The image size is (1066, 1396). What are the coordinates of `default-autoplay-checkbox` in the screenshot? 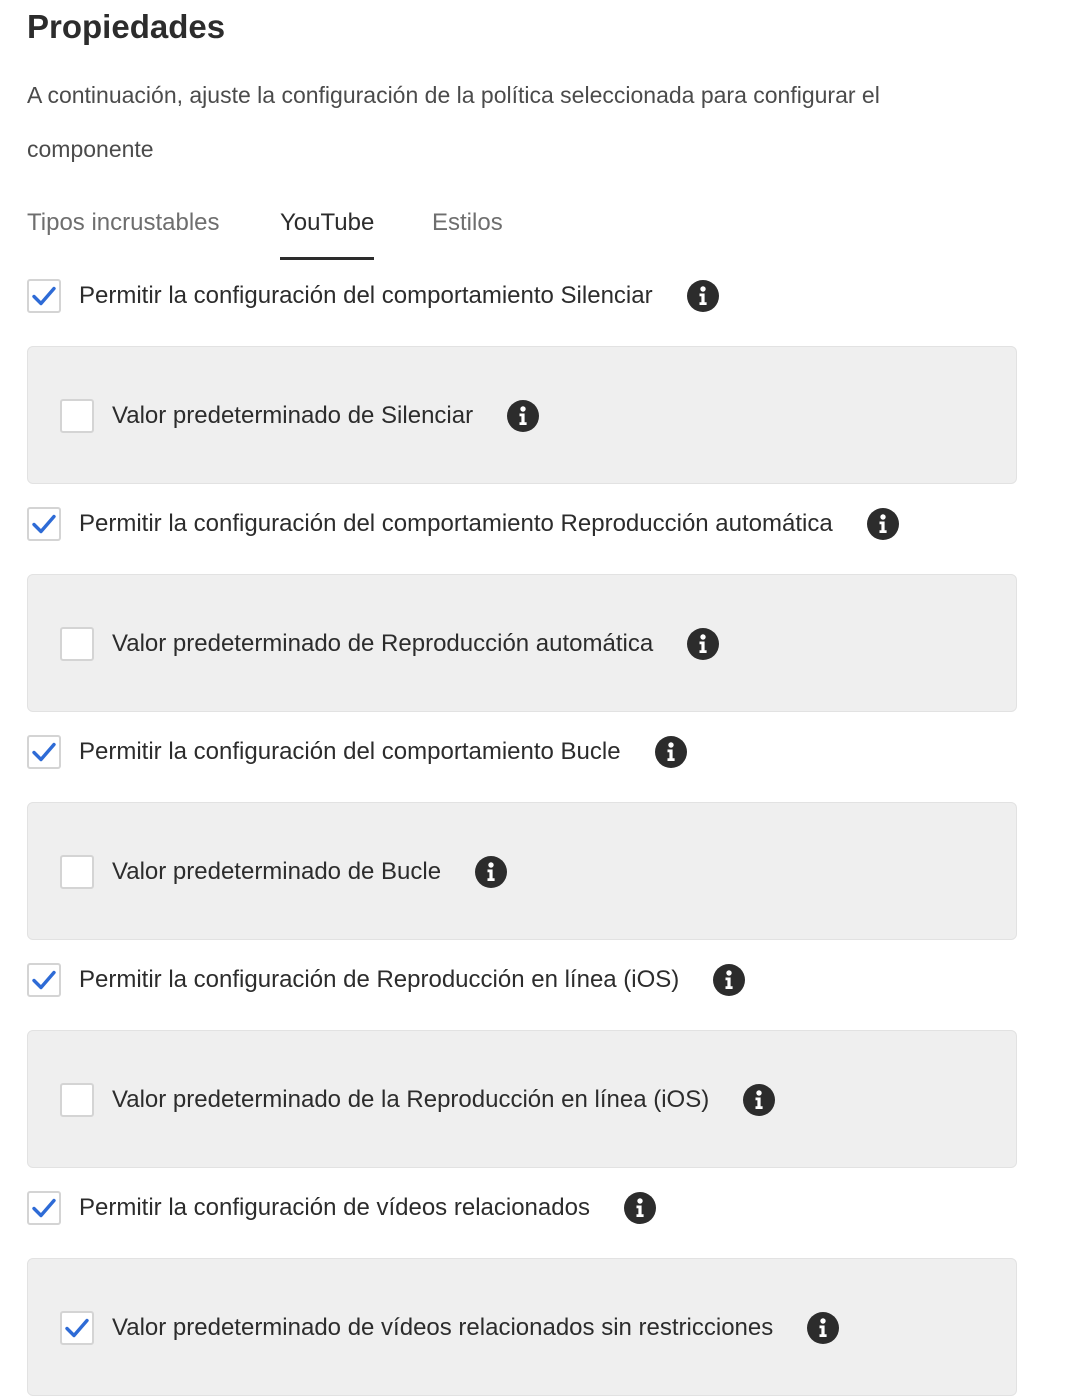 It's located at (77, 644).